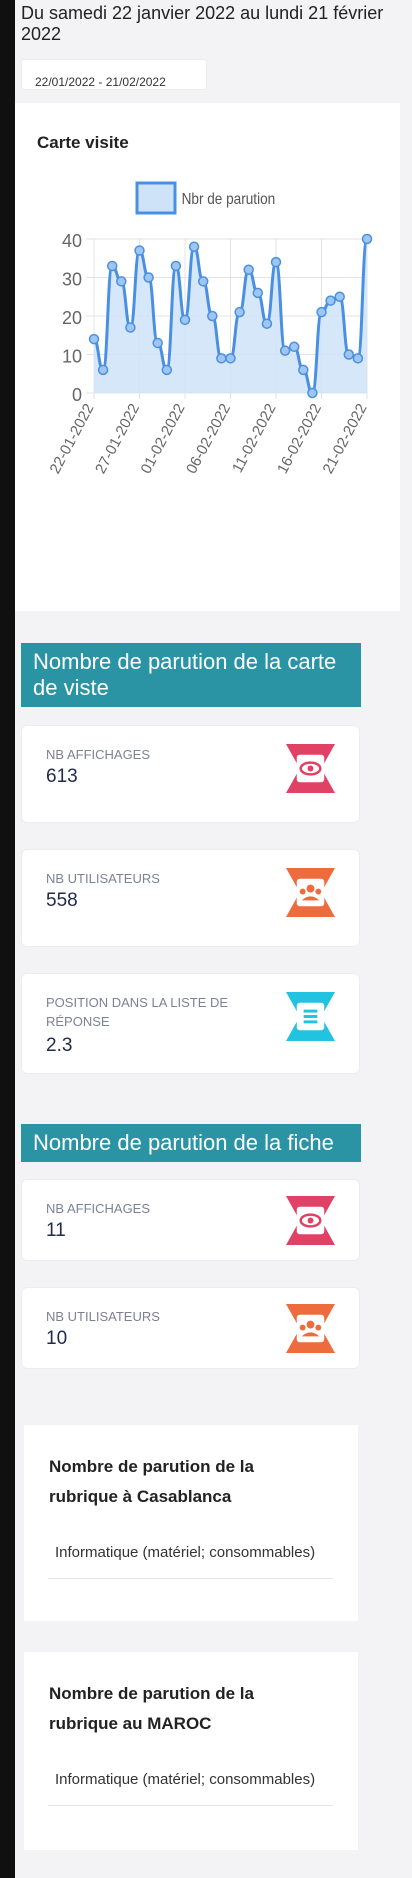 This screenshot has width=412, height=1878. I want to click on y-tick-label: 30, so click(72, 280).